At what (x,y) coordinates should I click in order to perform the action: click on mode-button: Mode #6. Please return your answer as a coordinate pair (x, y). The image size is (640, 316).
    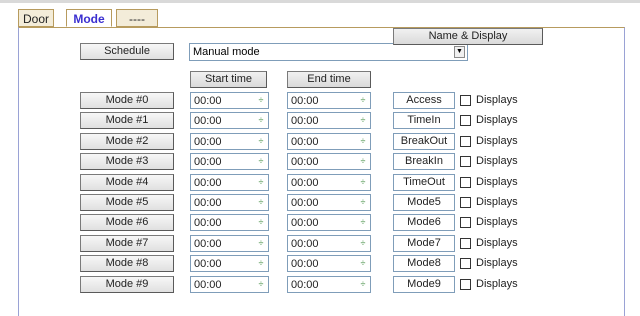
    Looking at the image, I should click on (127, 222).